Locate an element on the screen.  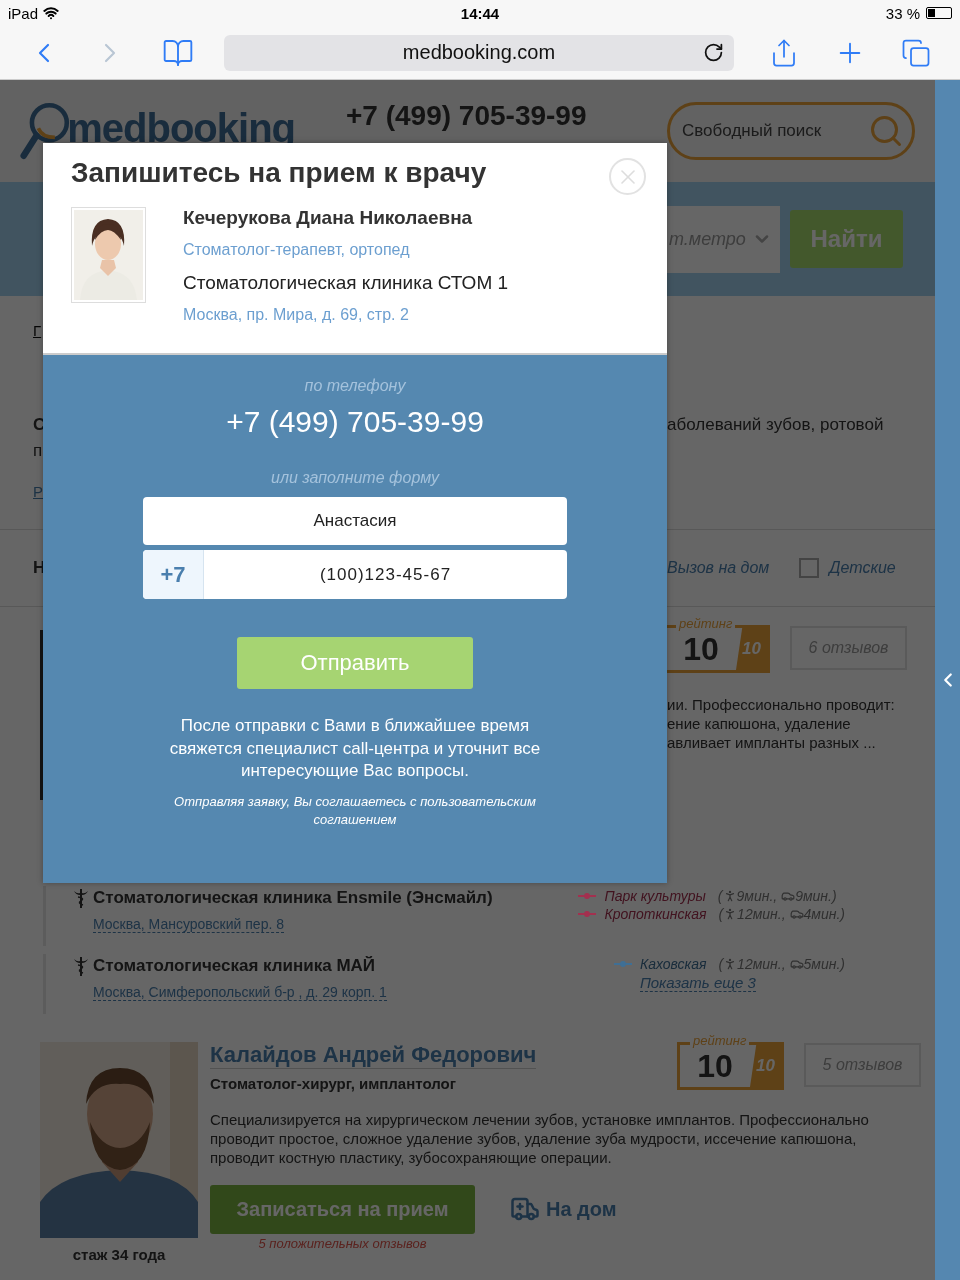
doctor-specialty: Стоматолог-хирург, имплантолог is located at coordinates (333, 1083).